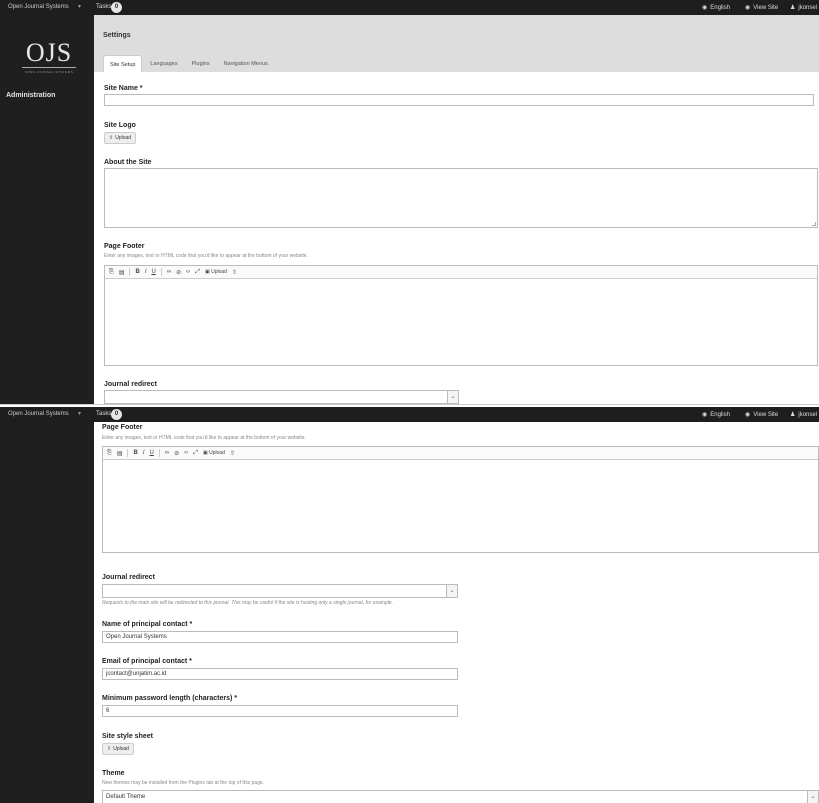 This screenshot has width=819, height=803. Describe the element at coordinates (280, 674) in the screenshot. I see `contact-email-input: jcontact@unjatim.ac.id` at that location.